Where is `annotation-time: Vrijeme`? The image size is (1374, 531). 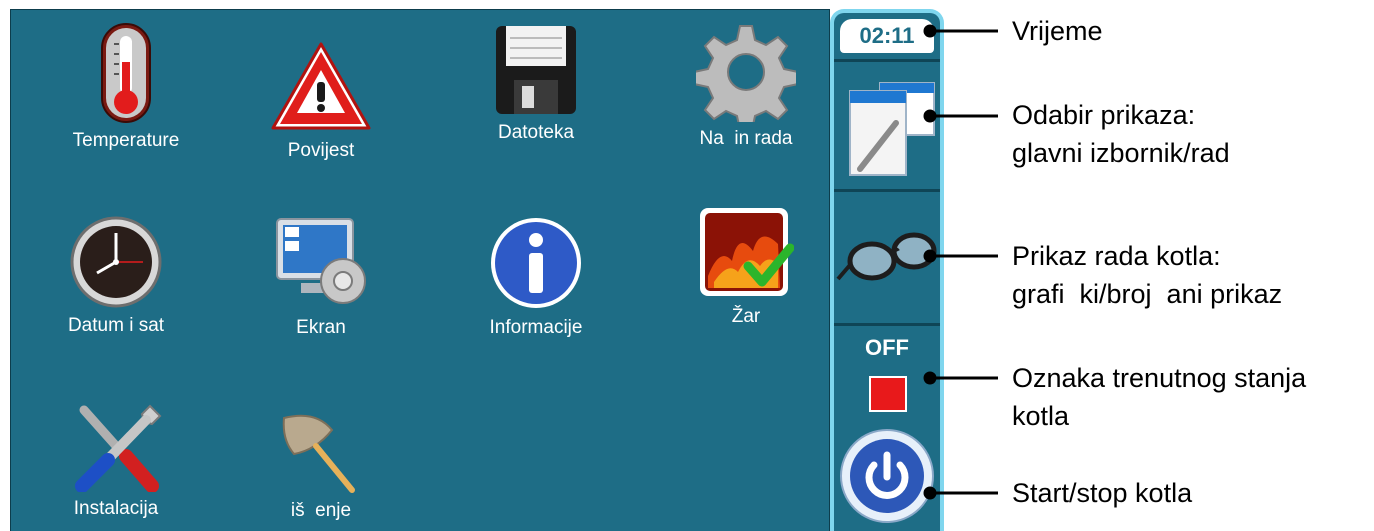 annotation-time: Vrijeme is located at coordinates (1057, 31).